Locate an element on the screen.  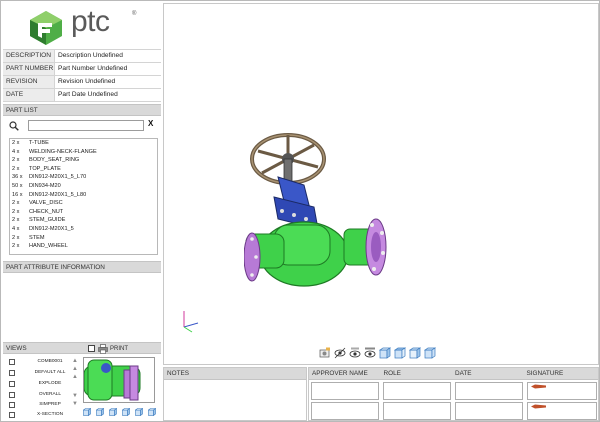
view-item-simprep: SIMPREP is located at coordinates (44, 405).